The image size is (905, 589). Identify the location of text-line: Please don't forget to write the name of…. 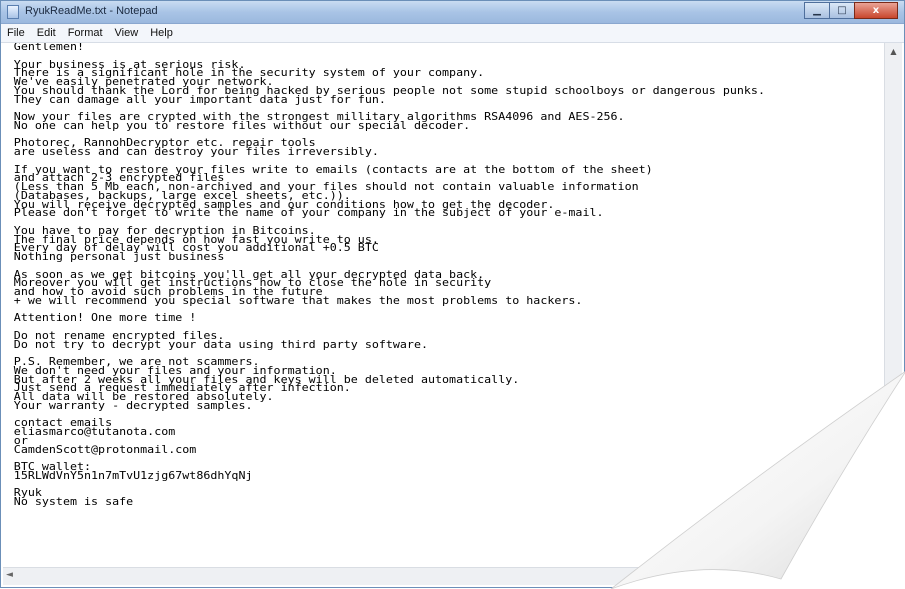
(308, 213).